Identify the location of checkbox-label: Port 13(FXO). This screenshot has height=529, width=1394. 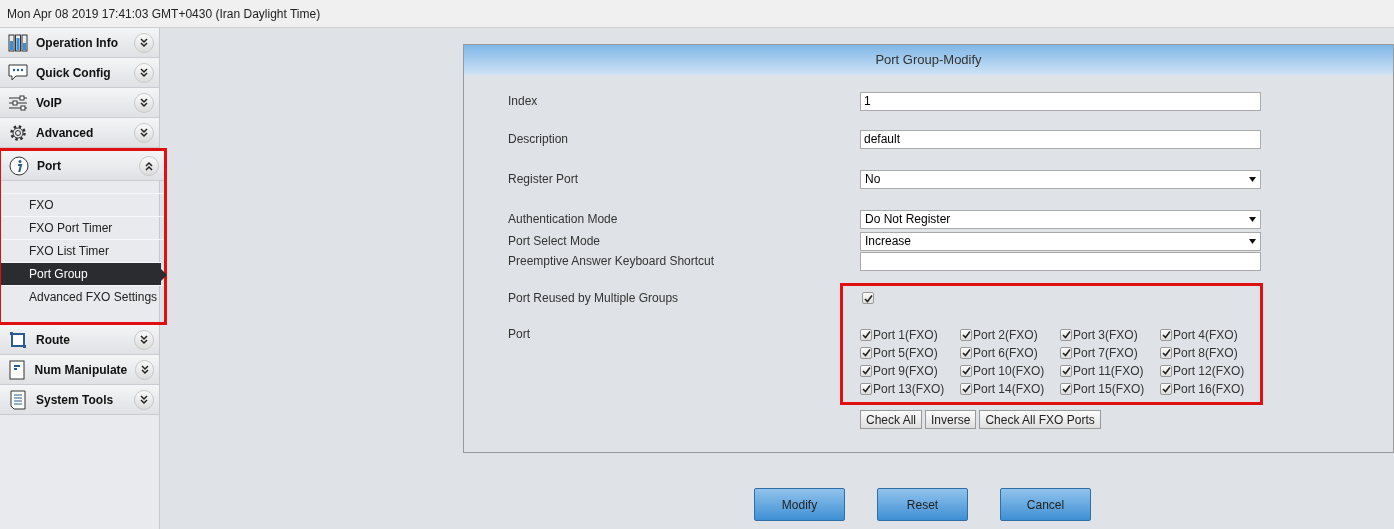
(909, 389).